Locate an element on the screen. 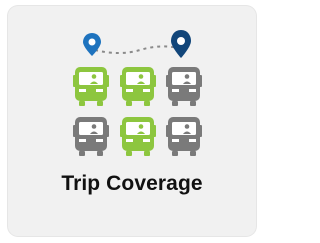 The image size is (320, 243). end-pin-icon is located at coordinates (181, 44).